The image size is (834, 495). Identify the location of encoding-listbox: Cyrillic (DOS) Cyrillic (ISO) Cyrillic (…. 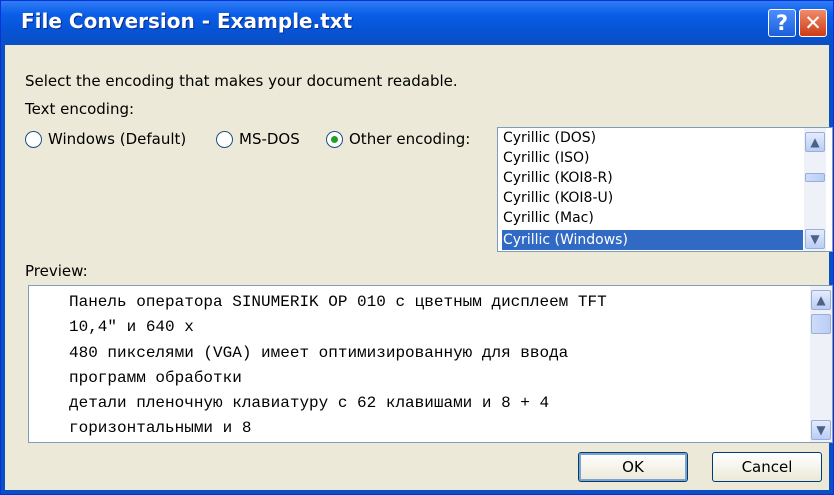
(665, 189).